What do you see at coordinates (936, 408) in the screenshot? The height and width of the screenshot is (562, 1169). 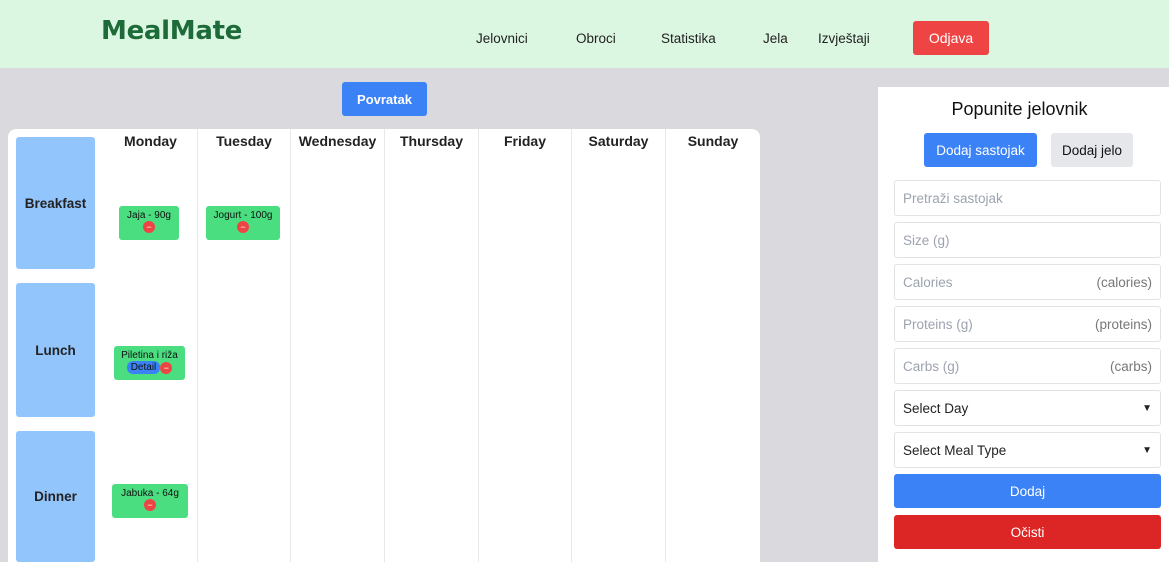 I see `select-day-value: Select Day` at bounding box center [936, 408].